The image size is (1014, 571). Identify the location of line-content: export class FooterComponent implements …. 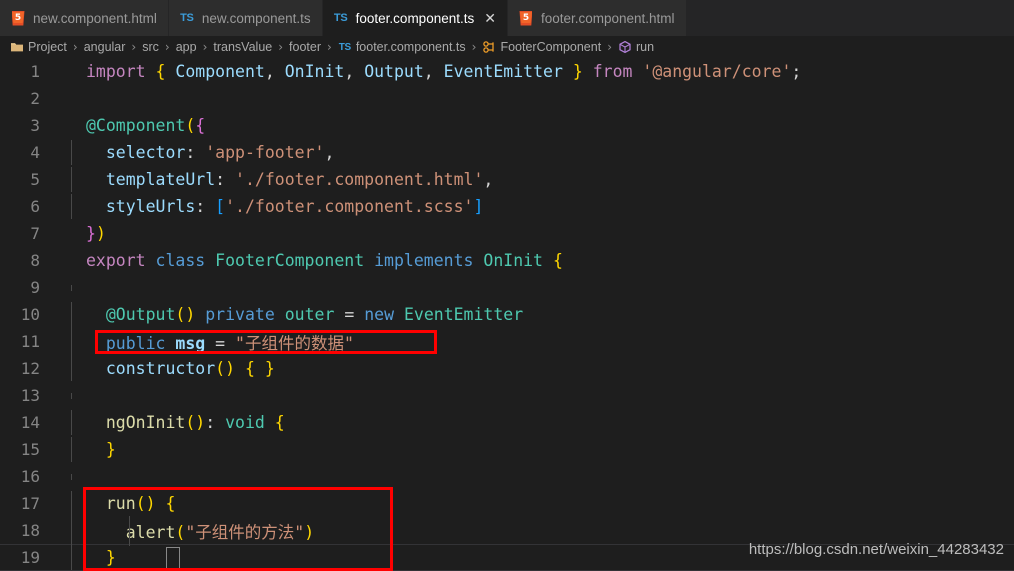
(324, 260).